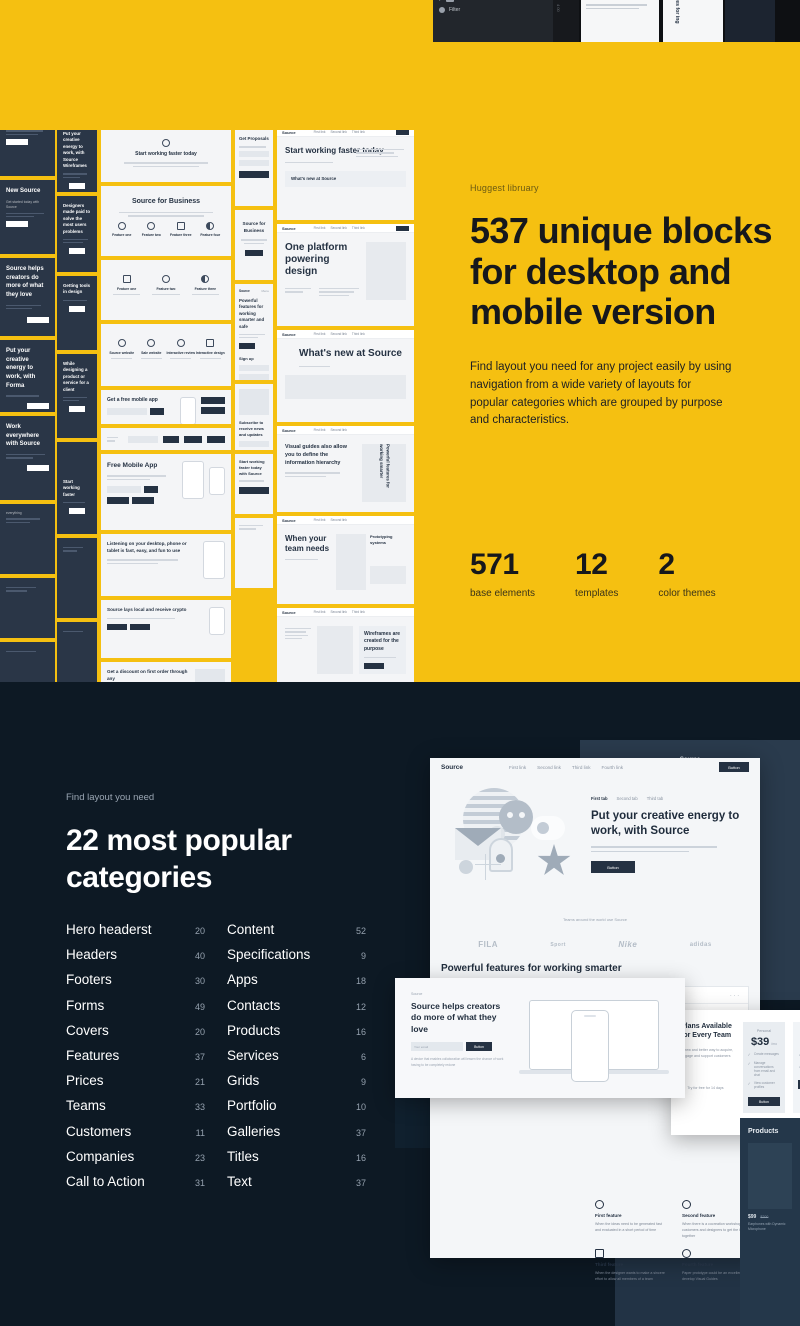 The width and height of the screenshot is (800, 1326). What do you see at coordinates (363, 1056) in the screenshot?
I see `category-count: 6` at bounding box center [363, 1056].